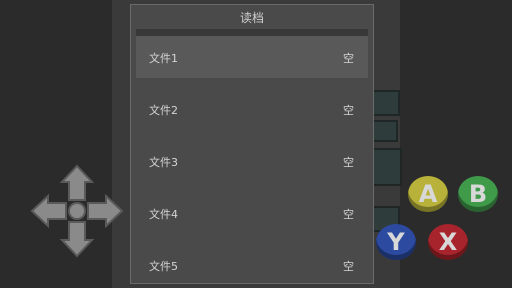  What do you see at coordinates (163, 214) in the screenshot?
I see `slot-name: 文件4` at bounding box center [163, 214].